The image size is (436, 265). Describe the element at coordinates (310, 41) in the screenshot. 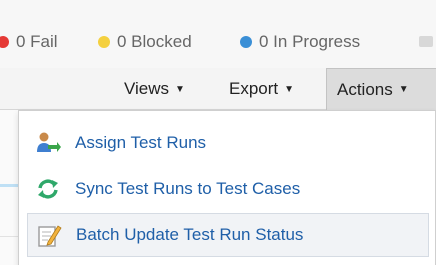

I see `in-progress-label: 0 In Progress` at that location.